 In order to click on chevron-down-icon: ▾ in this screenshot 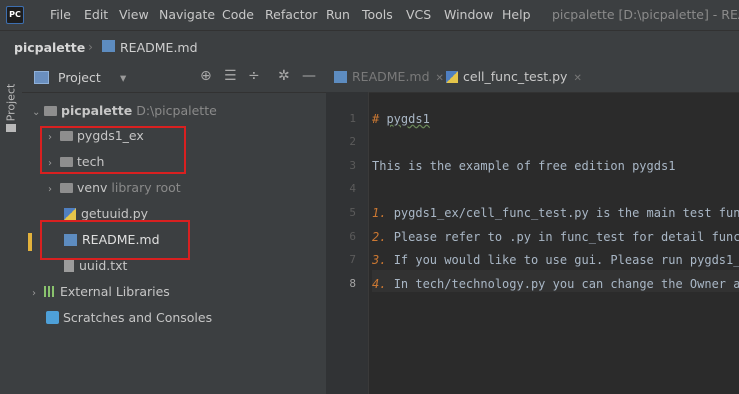, I will do `click(123, 77)`.